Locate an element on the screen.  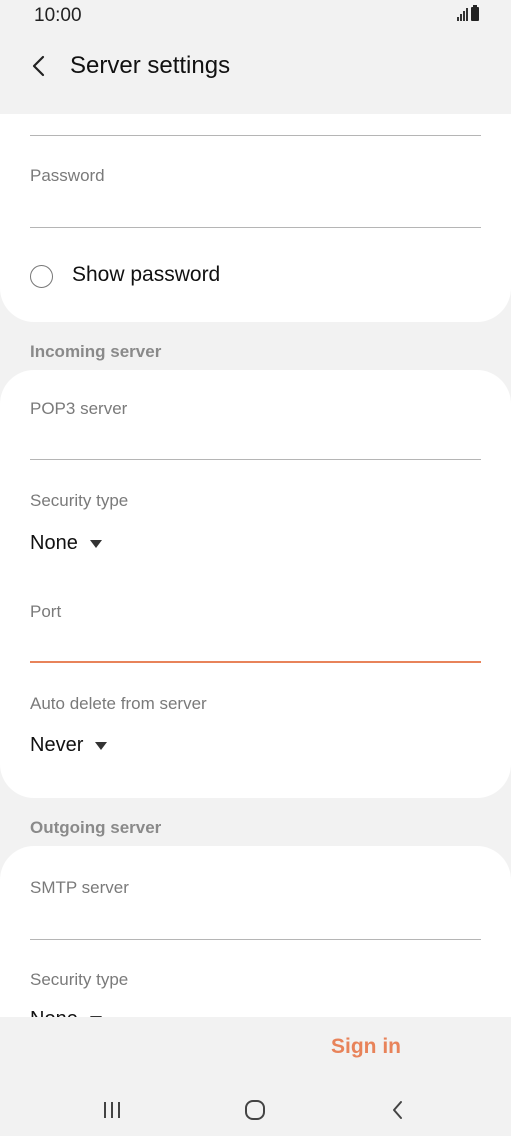
pop3-server-field is located at coordinates (255, 443).